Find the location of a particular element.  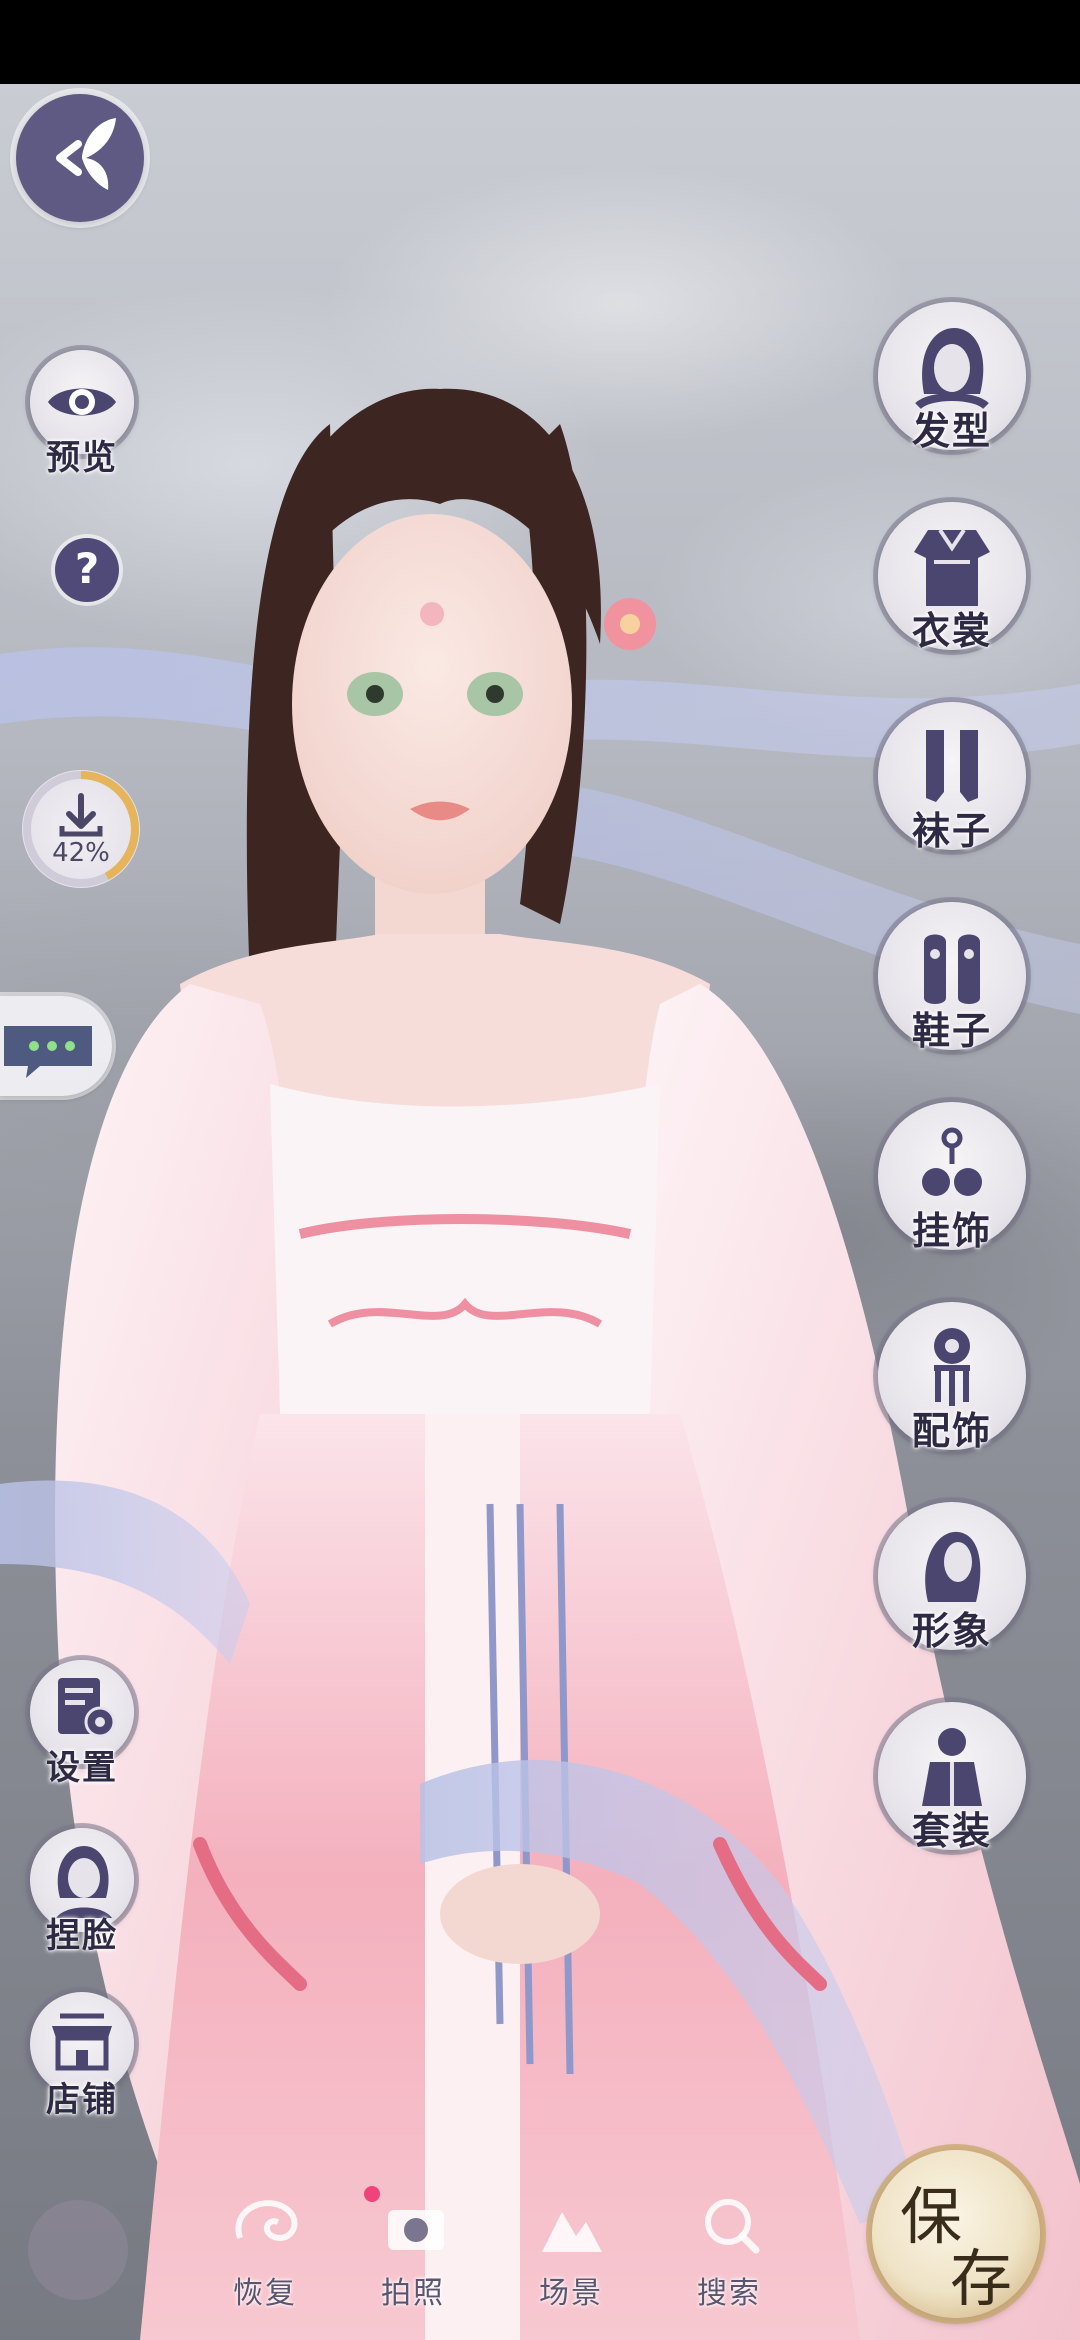

shop-label: 店铺 is located at coordinates (82, 2100).